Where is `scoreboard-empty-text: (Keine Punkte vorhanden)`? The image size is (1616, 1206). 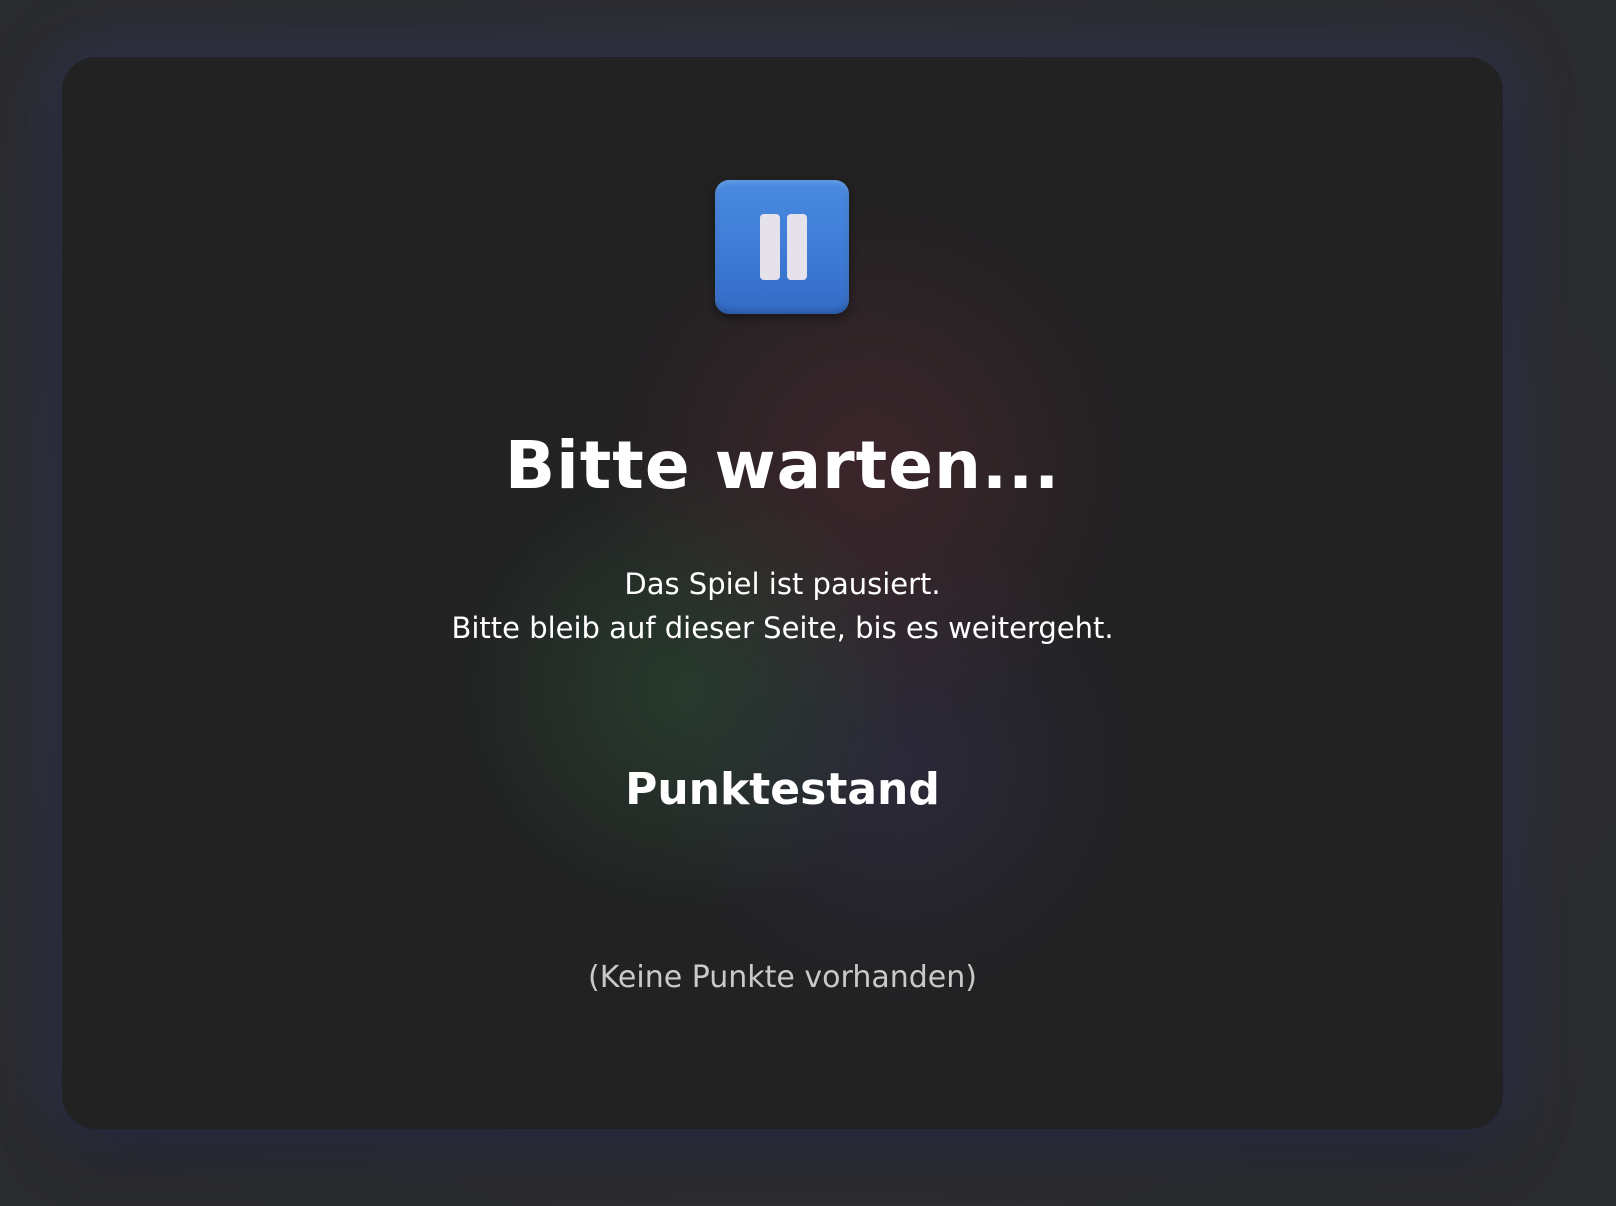 scoreboard-empty-text: (Keine Punkte vorhanden) is located at coordinates (782, 977).